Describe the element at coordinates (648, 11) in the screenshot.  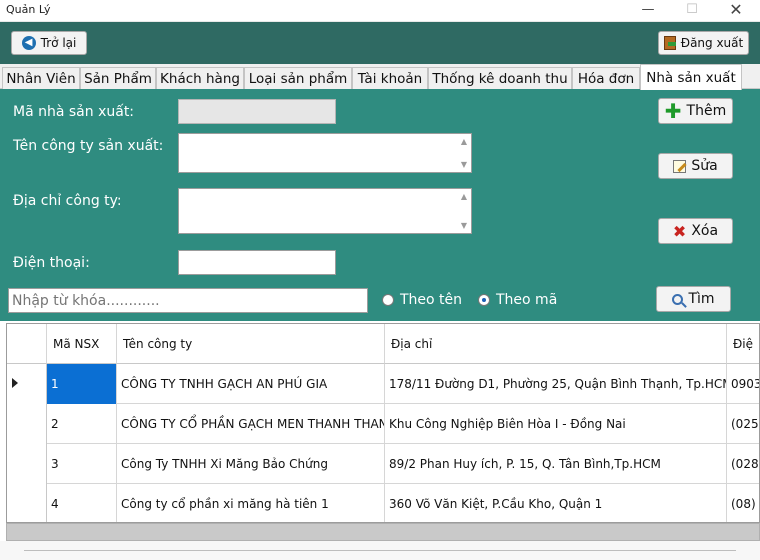
I see `minimize-button: —` at that location.